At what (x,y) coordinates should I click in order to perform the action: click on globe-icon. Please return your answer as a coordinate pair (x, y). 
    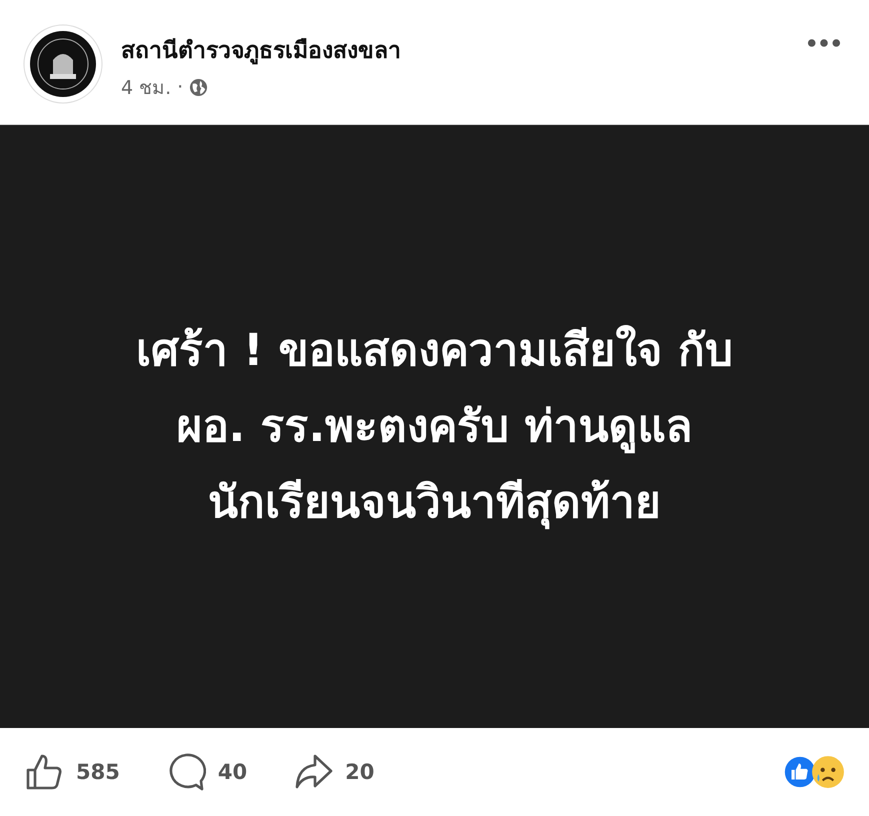
    Looking at the image, I should click on (198, 87).